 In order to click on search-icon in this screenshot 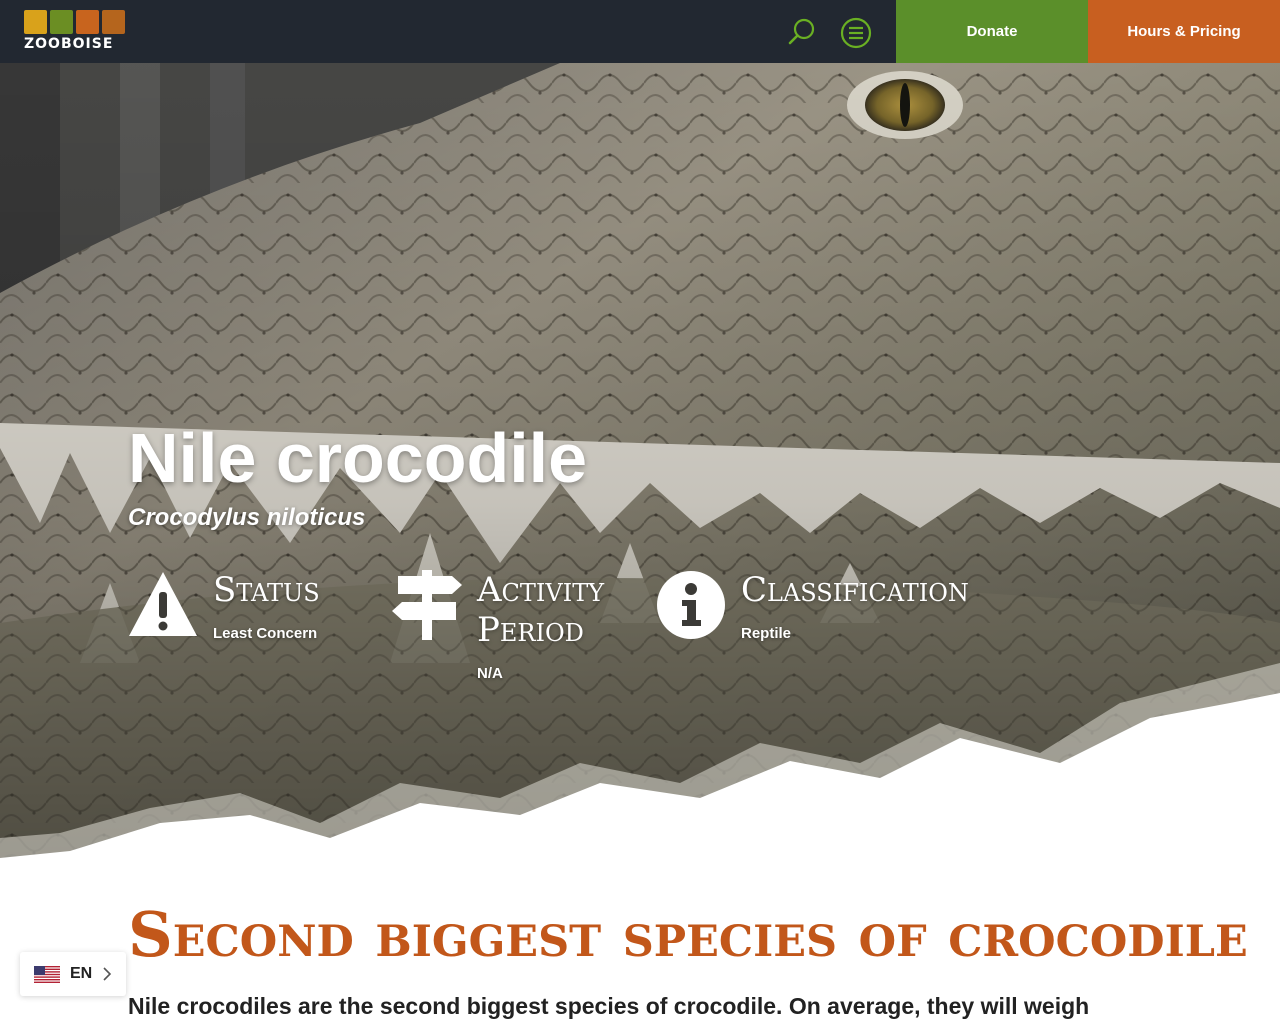, I will do `click(801, 31)`.